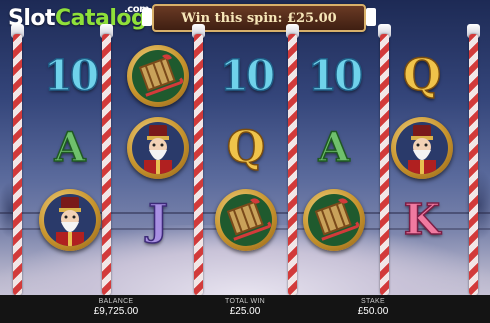 The height and width of the screenshot is (323, 490). I want to click on win-banner-text: Win this spin: £25.00, so click(259, 18).